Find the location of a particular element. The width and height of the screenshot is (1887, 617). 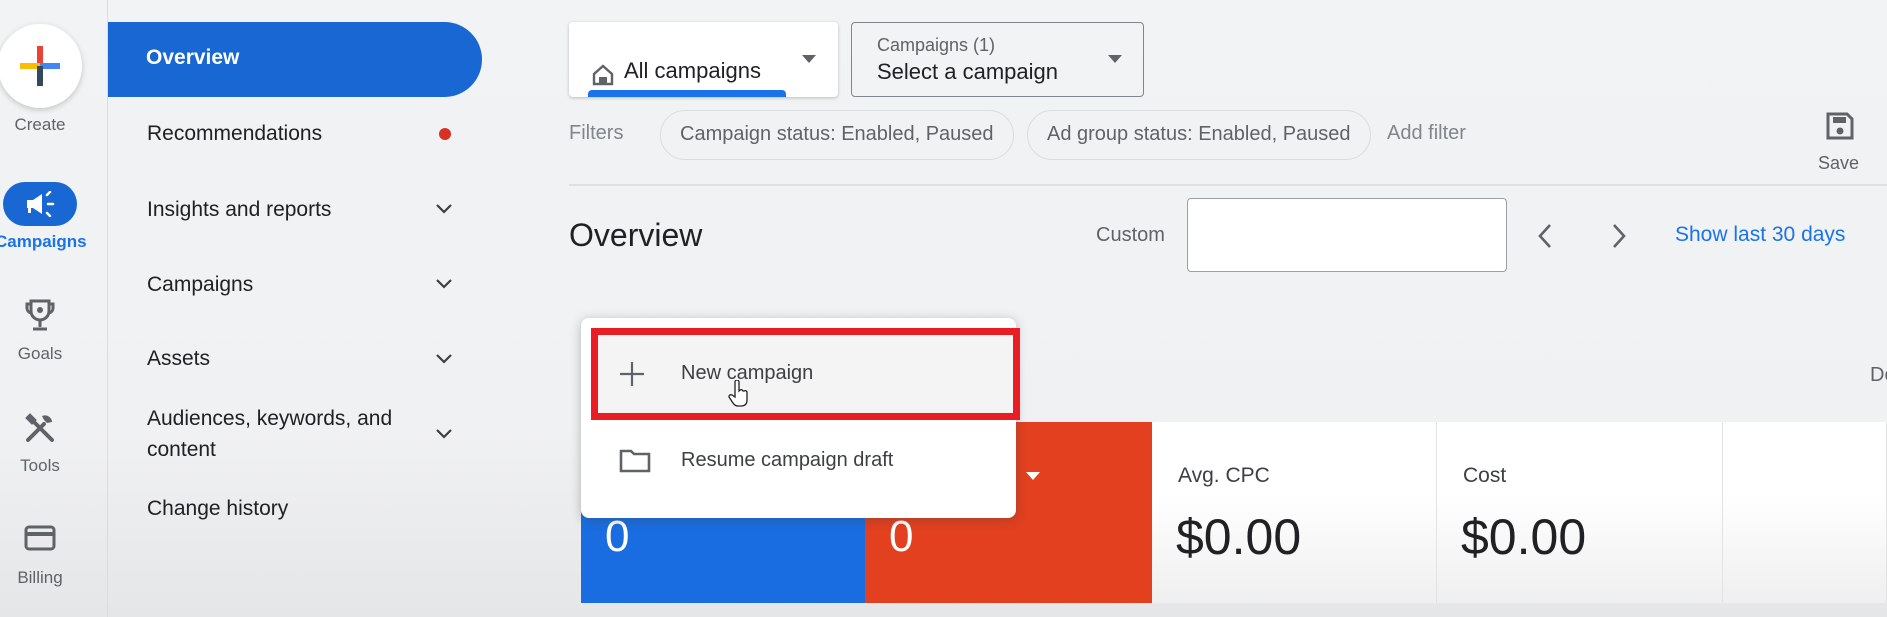

filter-chip-ad-group-status: Ad group status: Enabled, Paused is located at coordinates (1199, 135).